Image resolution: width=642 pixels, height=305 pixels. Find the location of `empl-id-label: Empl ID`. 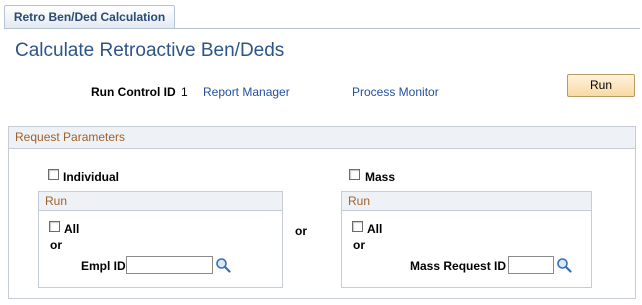

empl-id-label: Empl ID is located at coordinates (103, 266).